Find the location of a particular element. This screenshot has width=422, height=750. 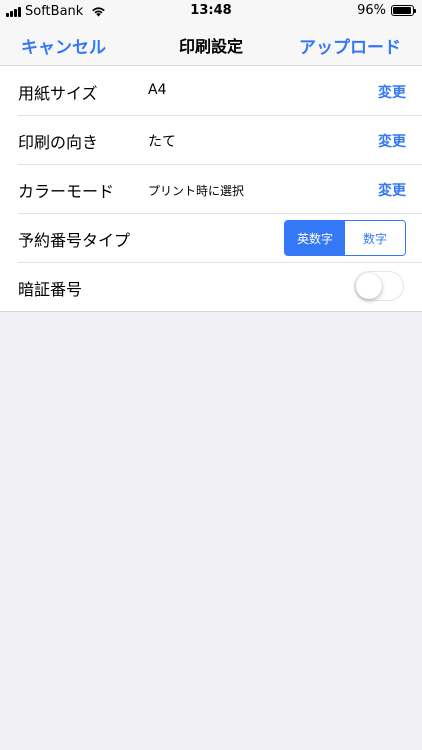

battery-percent: 96% is located at coordinates (371, 10).